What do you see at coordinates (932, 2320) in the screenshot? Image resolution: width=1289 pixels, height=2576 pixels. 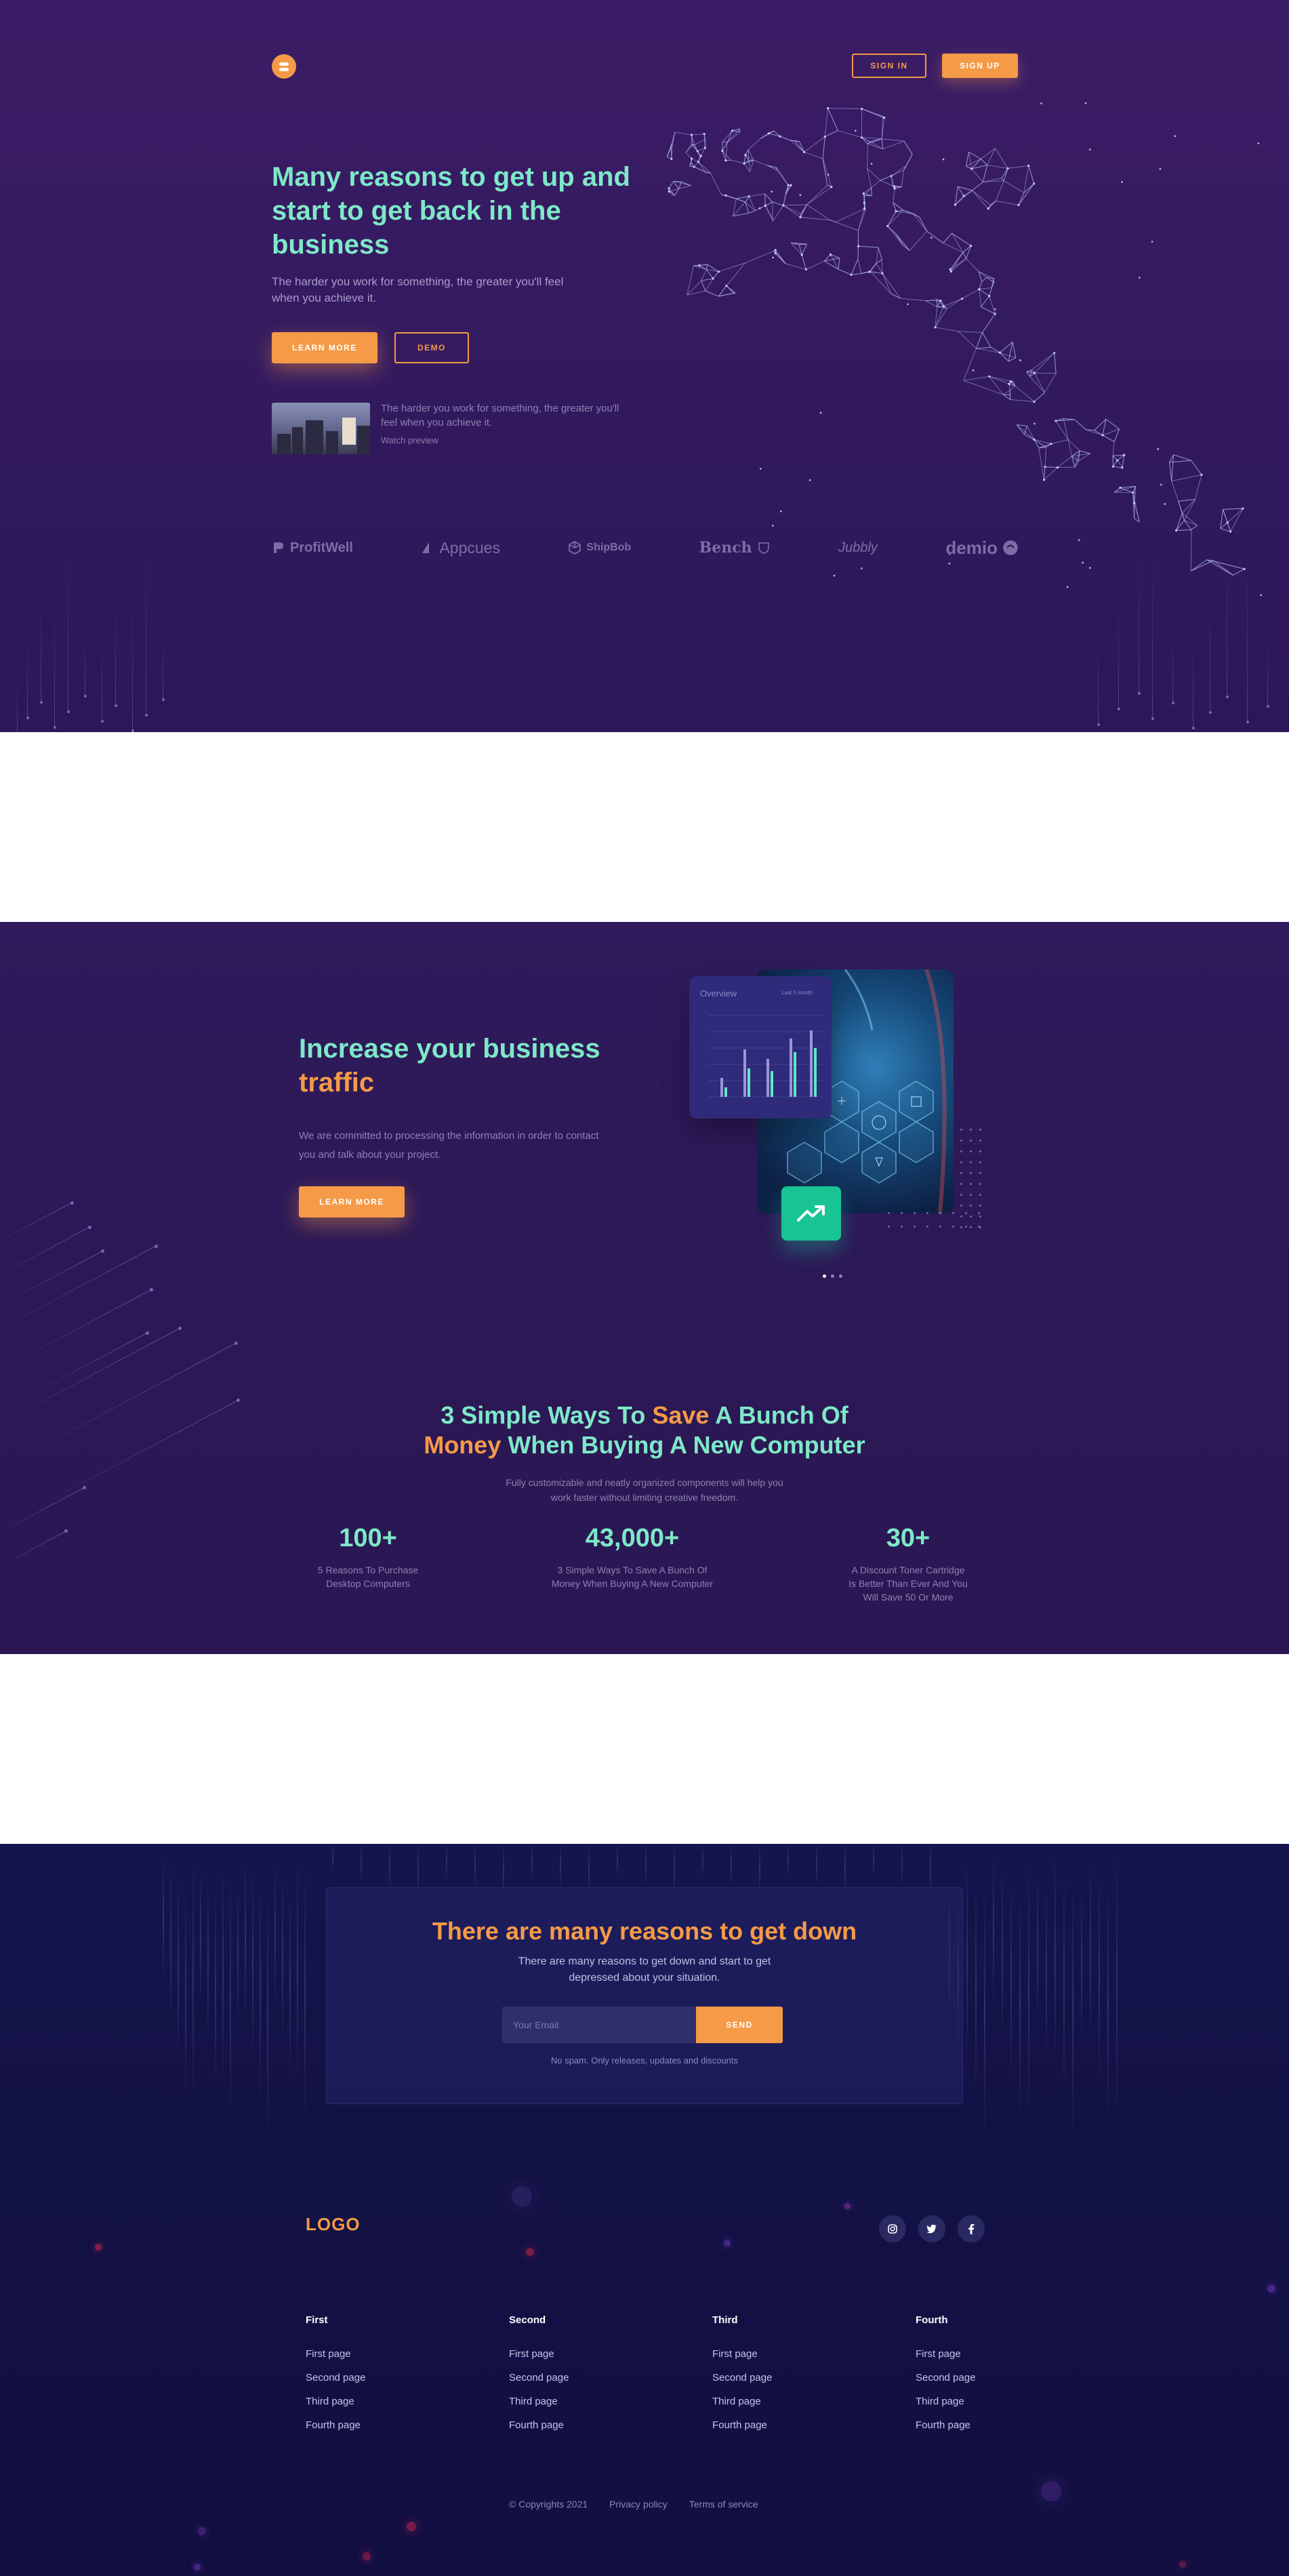 I see `footer-column-title: Fourth` at bounding box center [932, 2320].